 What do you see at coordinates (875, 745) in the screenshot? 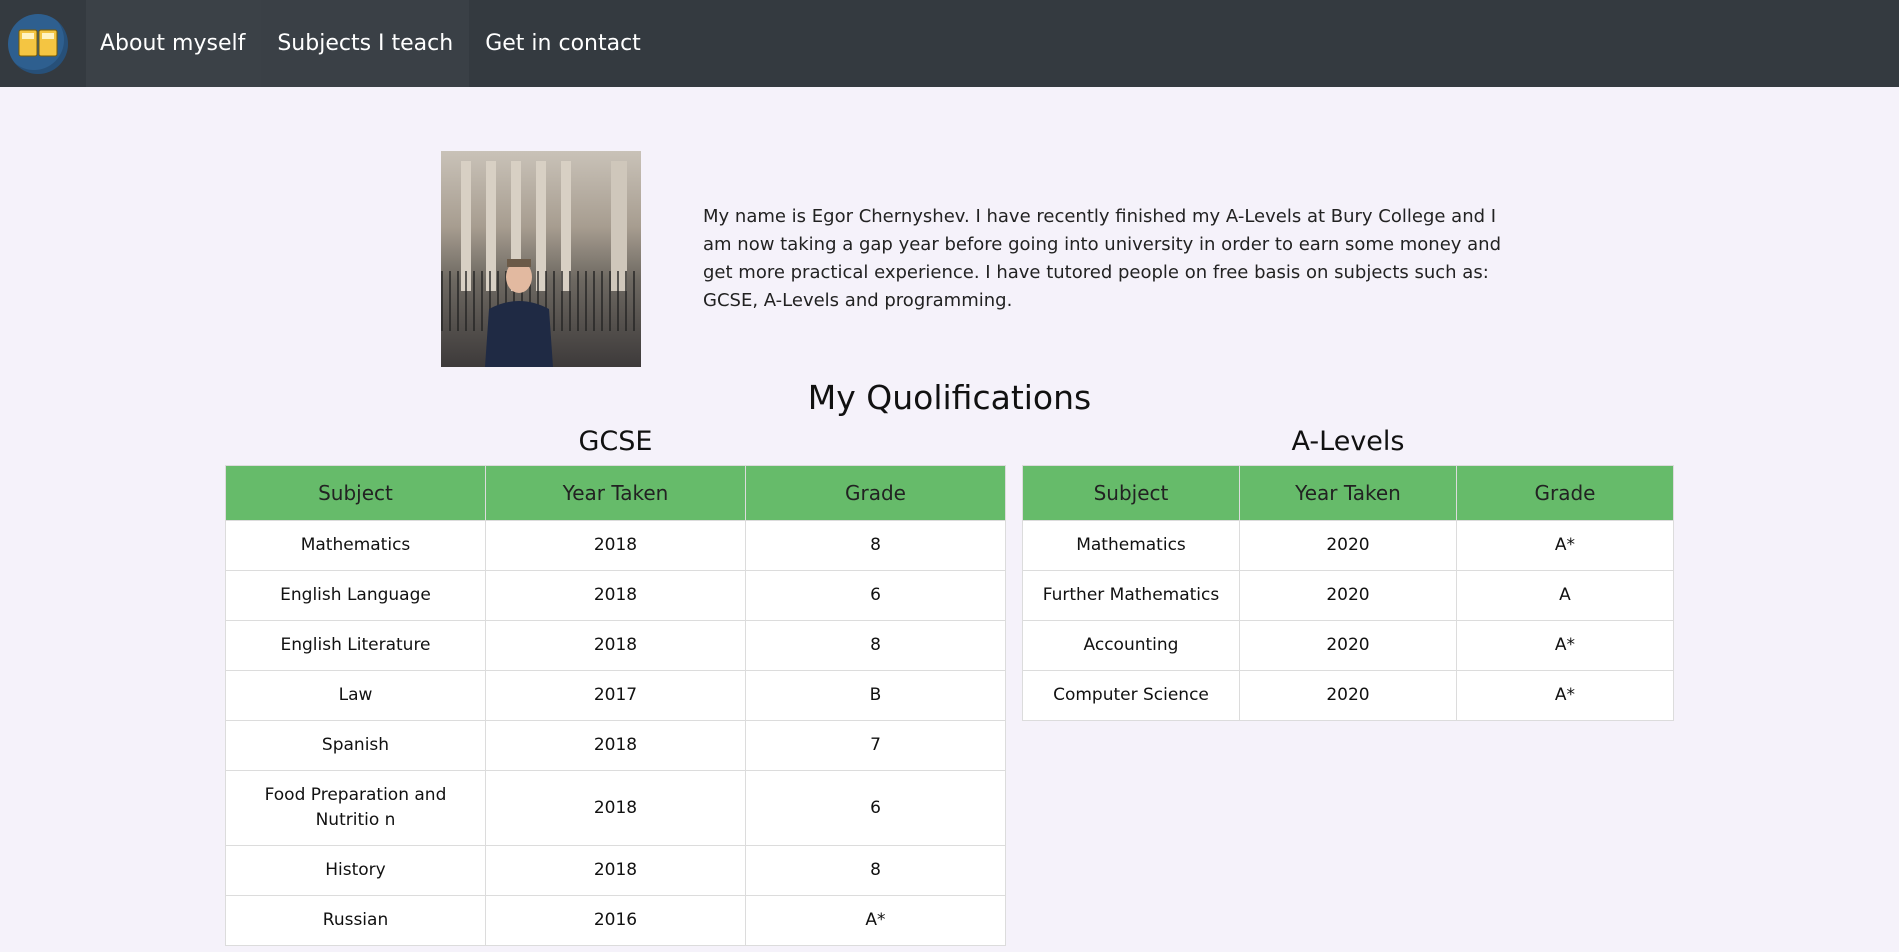
I see `cell-grade: 7` at bounding box center [875, 745].